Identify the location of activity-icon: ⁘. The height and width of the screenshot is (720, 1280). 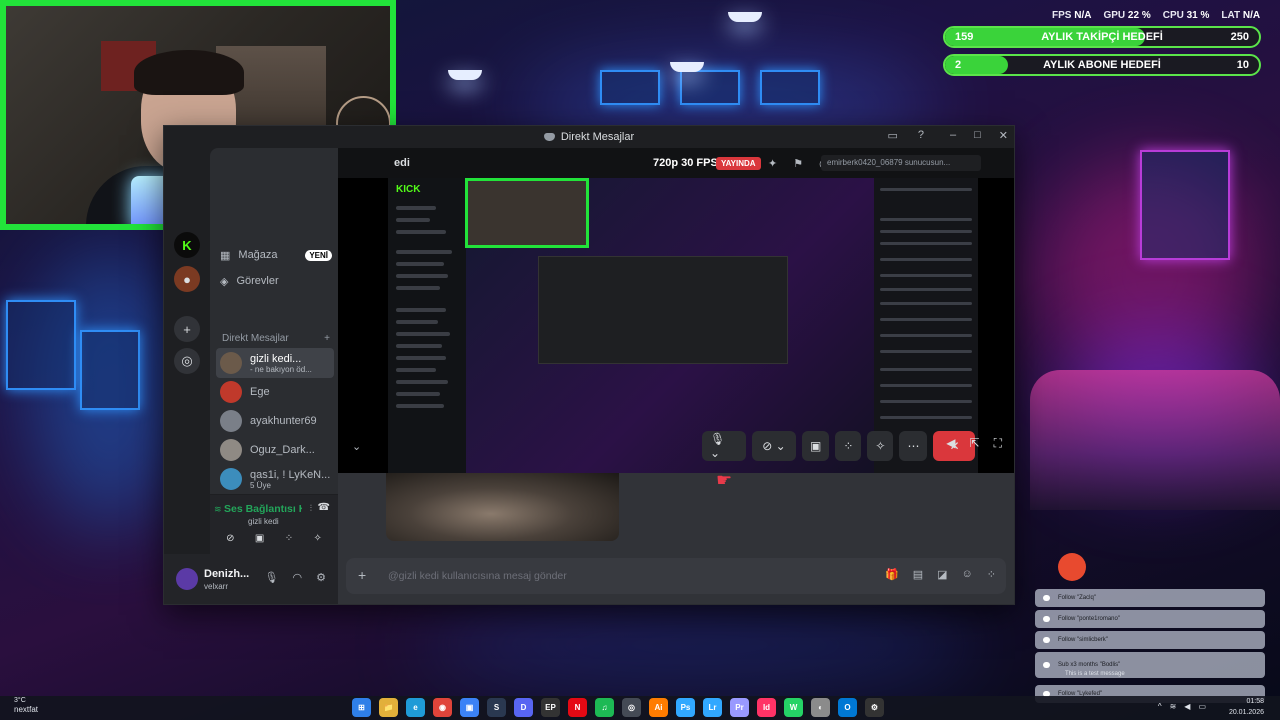
(289, 538).